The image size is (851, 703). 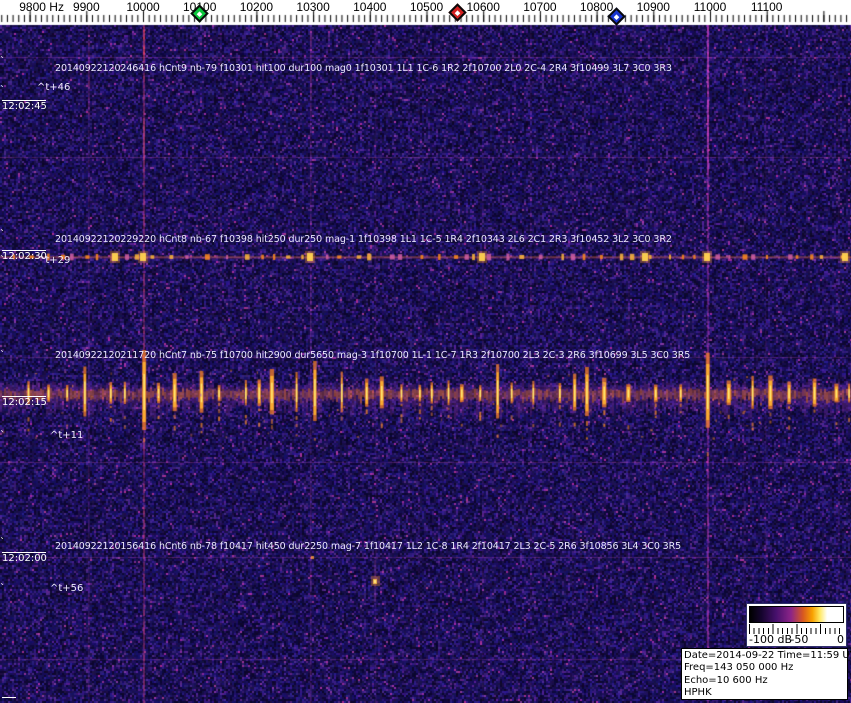 I want to click on time-tick: 12:02:45, so click(x=24, y=106).